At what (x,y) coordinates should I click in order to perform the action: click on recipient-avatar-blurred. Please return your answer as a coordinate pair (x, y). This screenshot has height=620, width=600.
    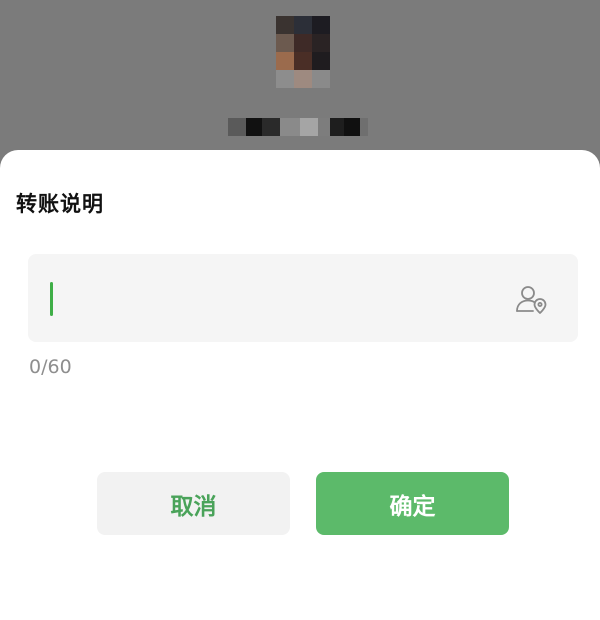
    Looking at the image, I should click on (303, 52).